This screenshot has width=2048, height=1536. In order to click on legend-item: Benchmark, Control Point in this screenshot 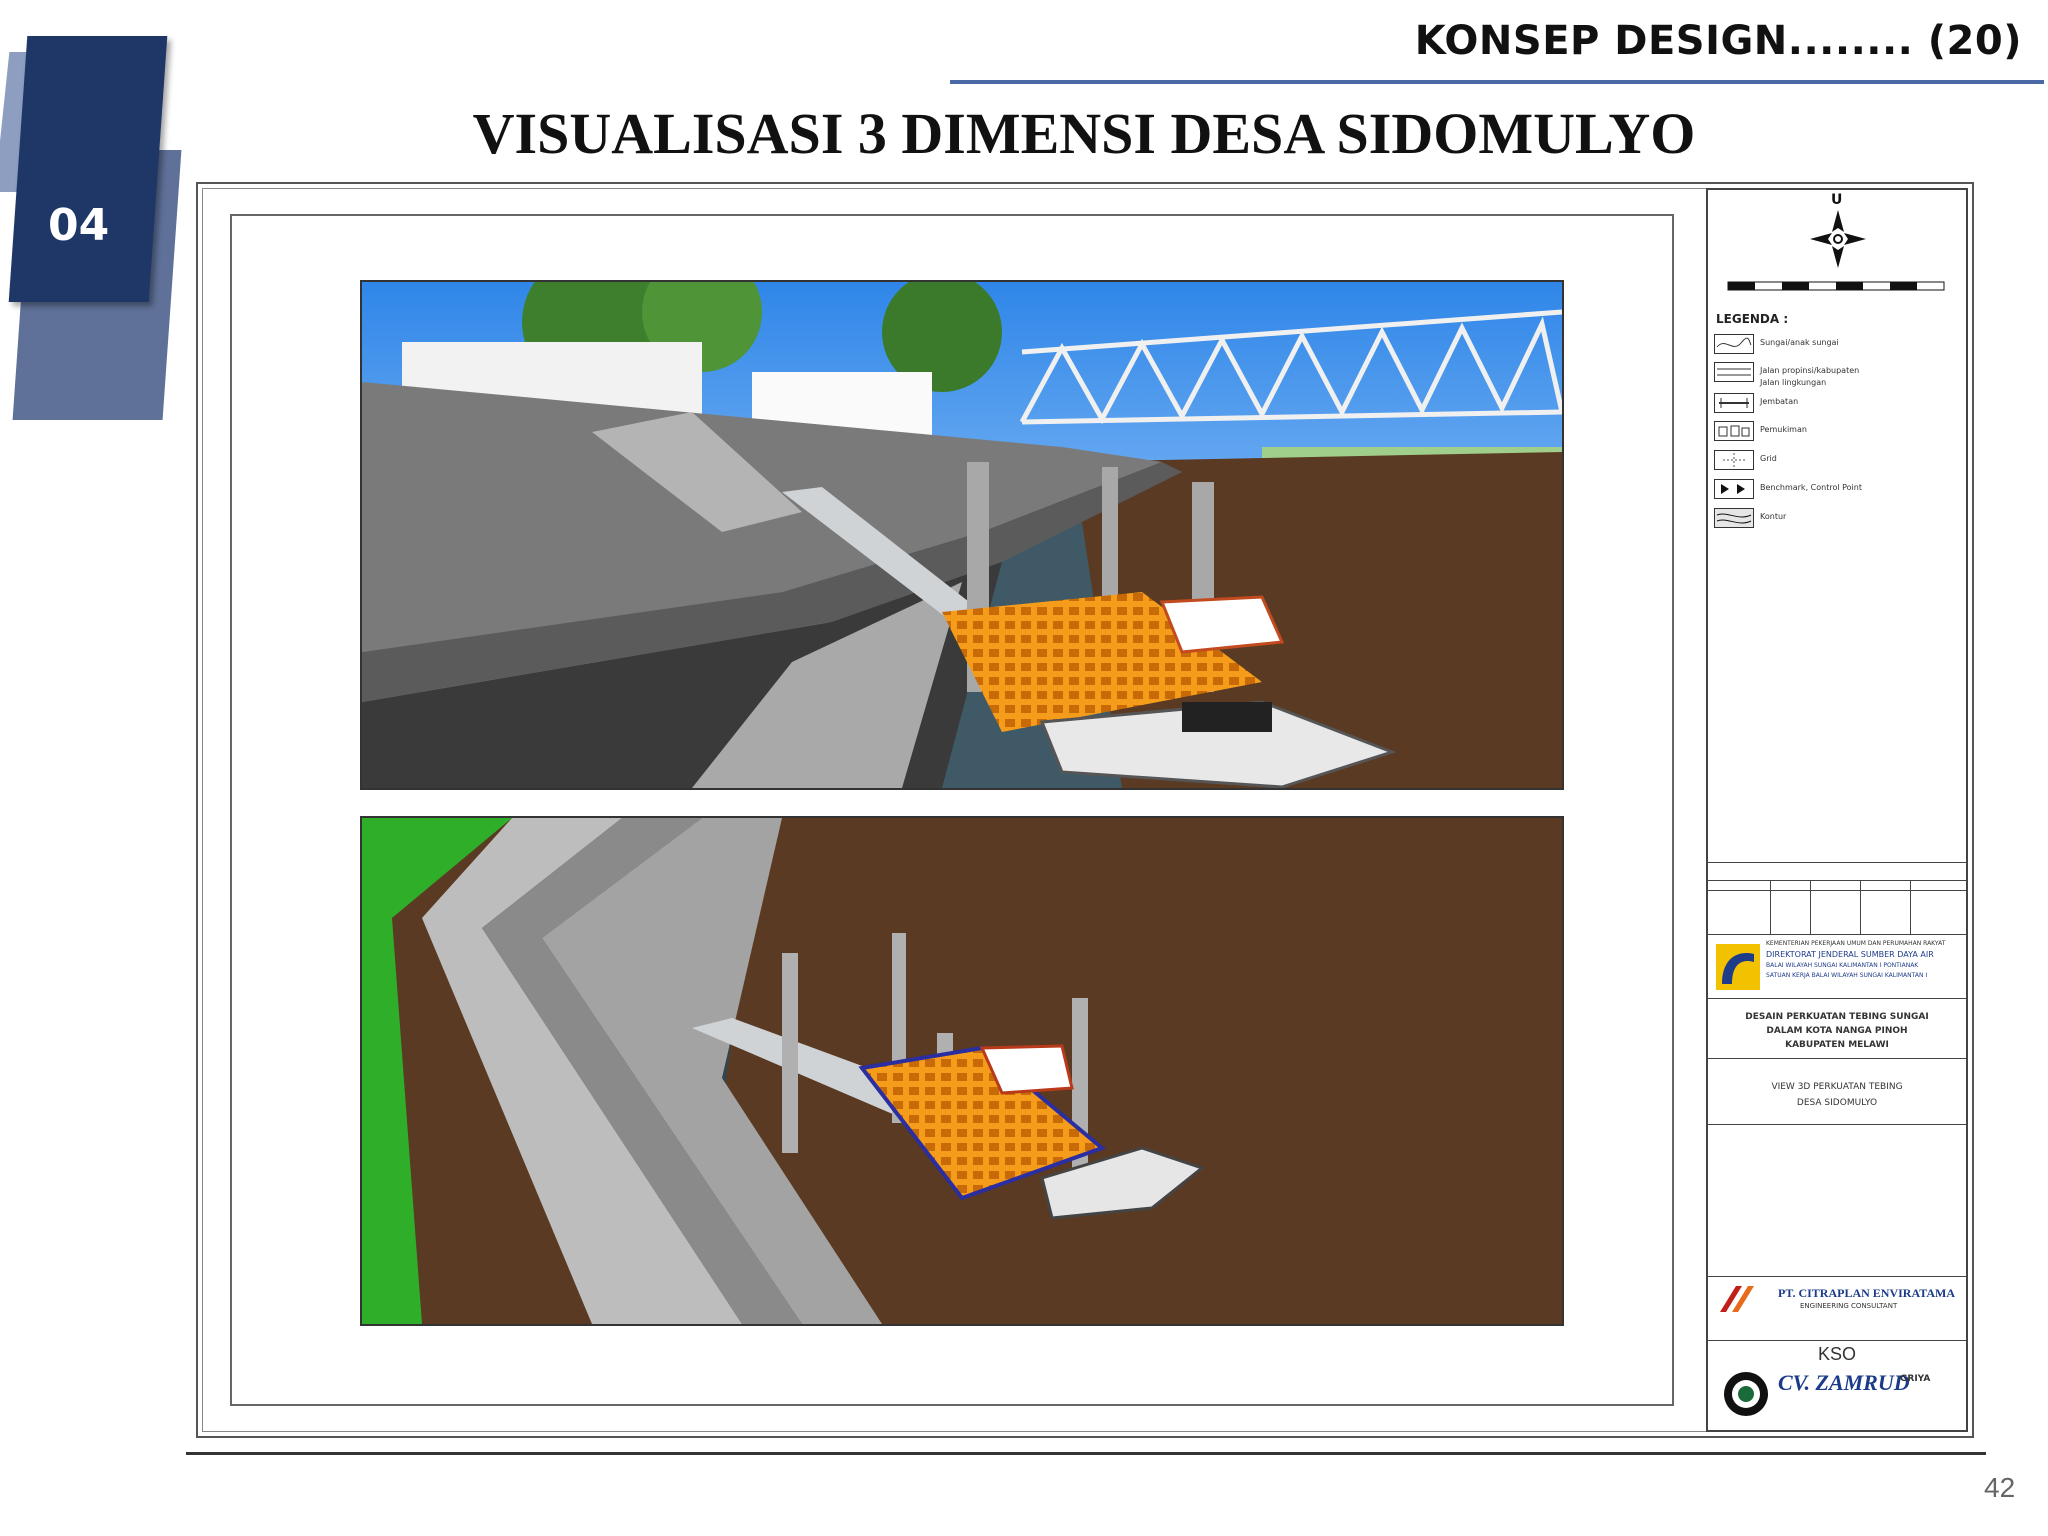, I will do `click(1834, 490)`.